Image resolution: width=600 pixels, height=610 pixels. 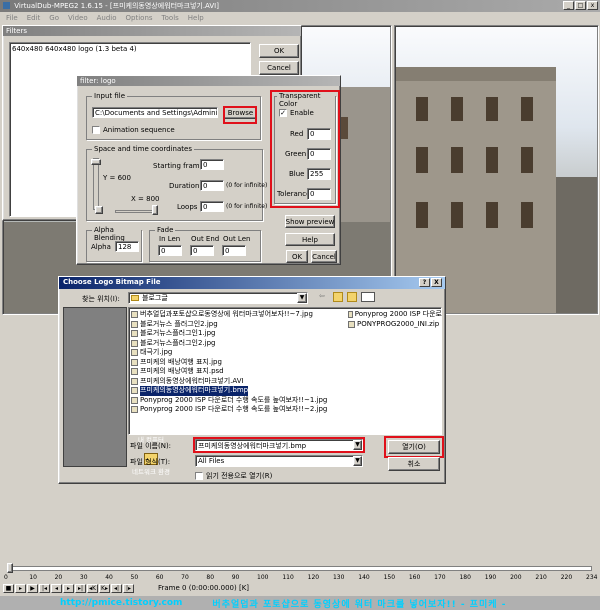 What do you see at coordinates (202, 250) in the screenshot?
I see `out-end-field: 0` at bounding box center [202, 250].